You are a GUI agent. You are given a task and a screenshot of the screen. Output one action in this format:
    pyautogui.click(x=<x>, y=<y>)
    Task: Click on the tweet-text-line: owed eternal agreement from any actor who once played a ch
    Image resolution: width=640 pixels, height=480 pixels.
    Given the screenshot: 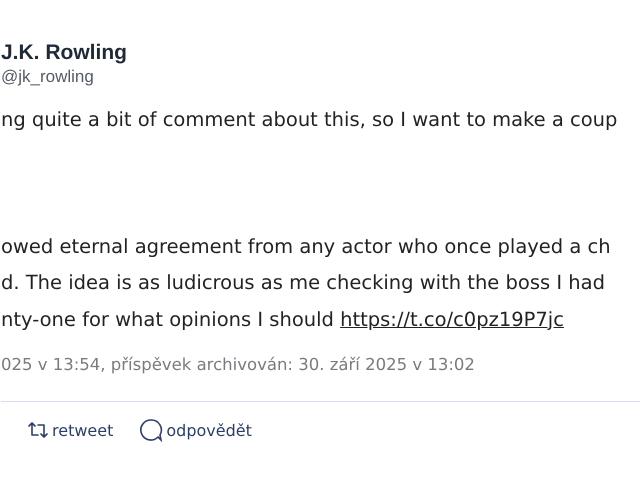 What is the action you would take?
    pyautogui.click(x=306, y=247)
    